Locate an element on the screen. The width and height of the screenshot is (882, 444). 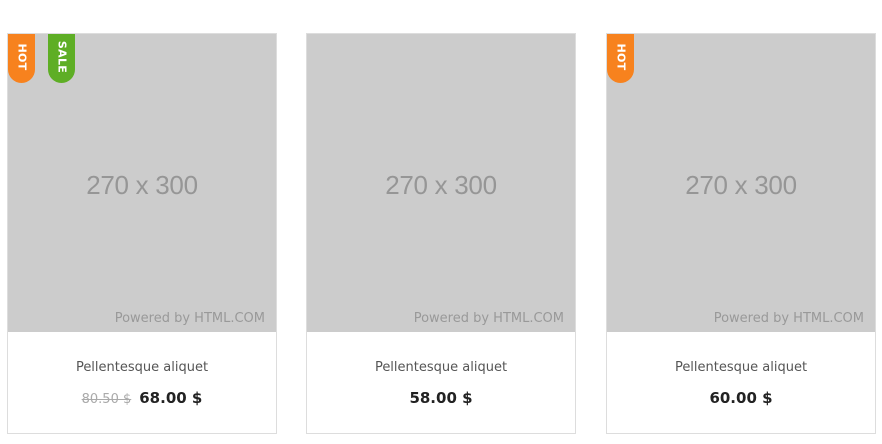
sale-badge: SALE is located at coordinates (61, 58).